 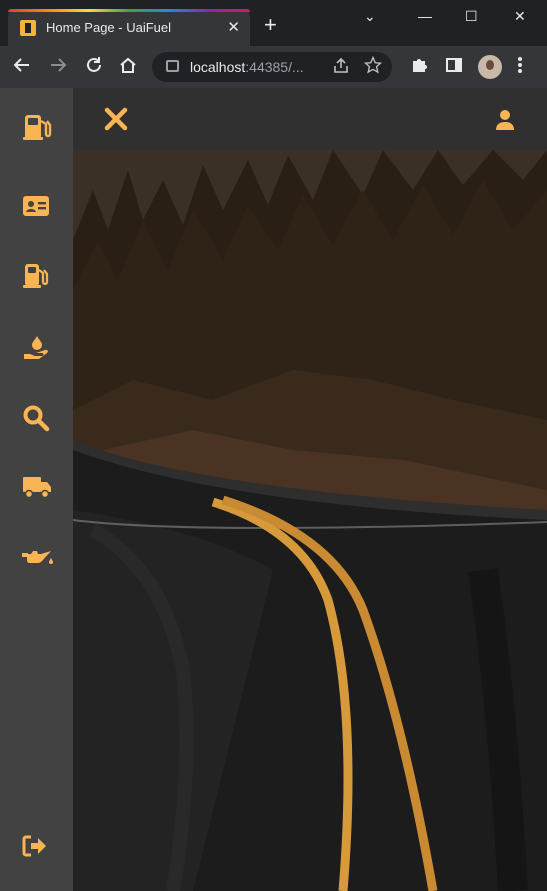 I want to click on gas-pump-icon, so click(x=36, y=276).